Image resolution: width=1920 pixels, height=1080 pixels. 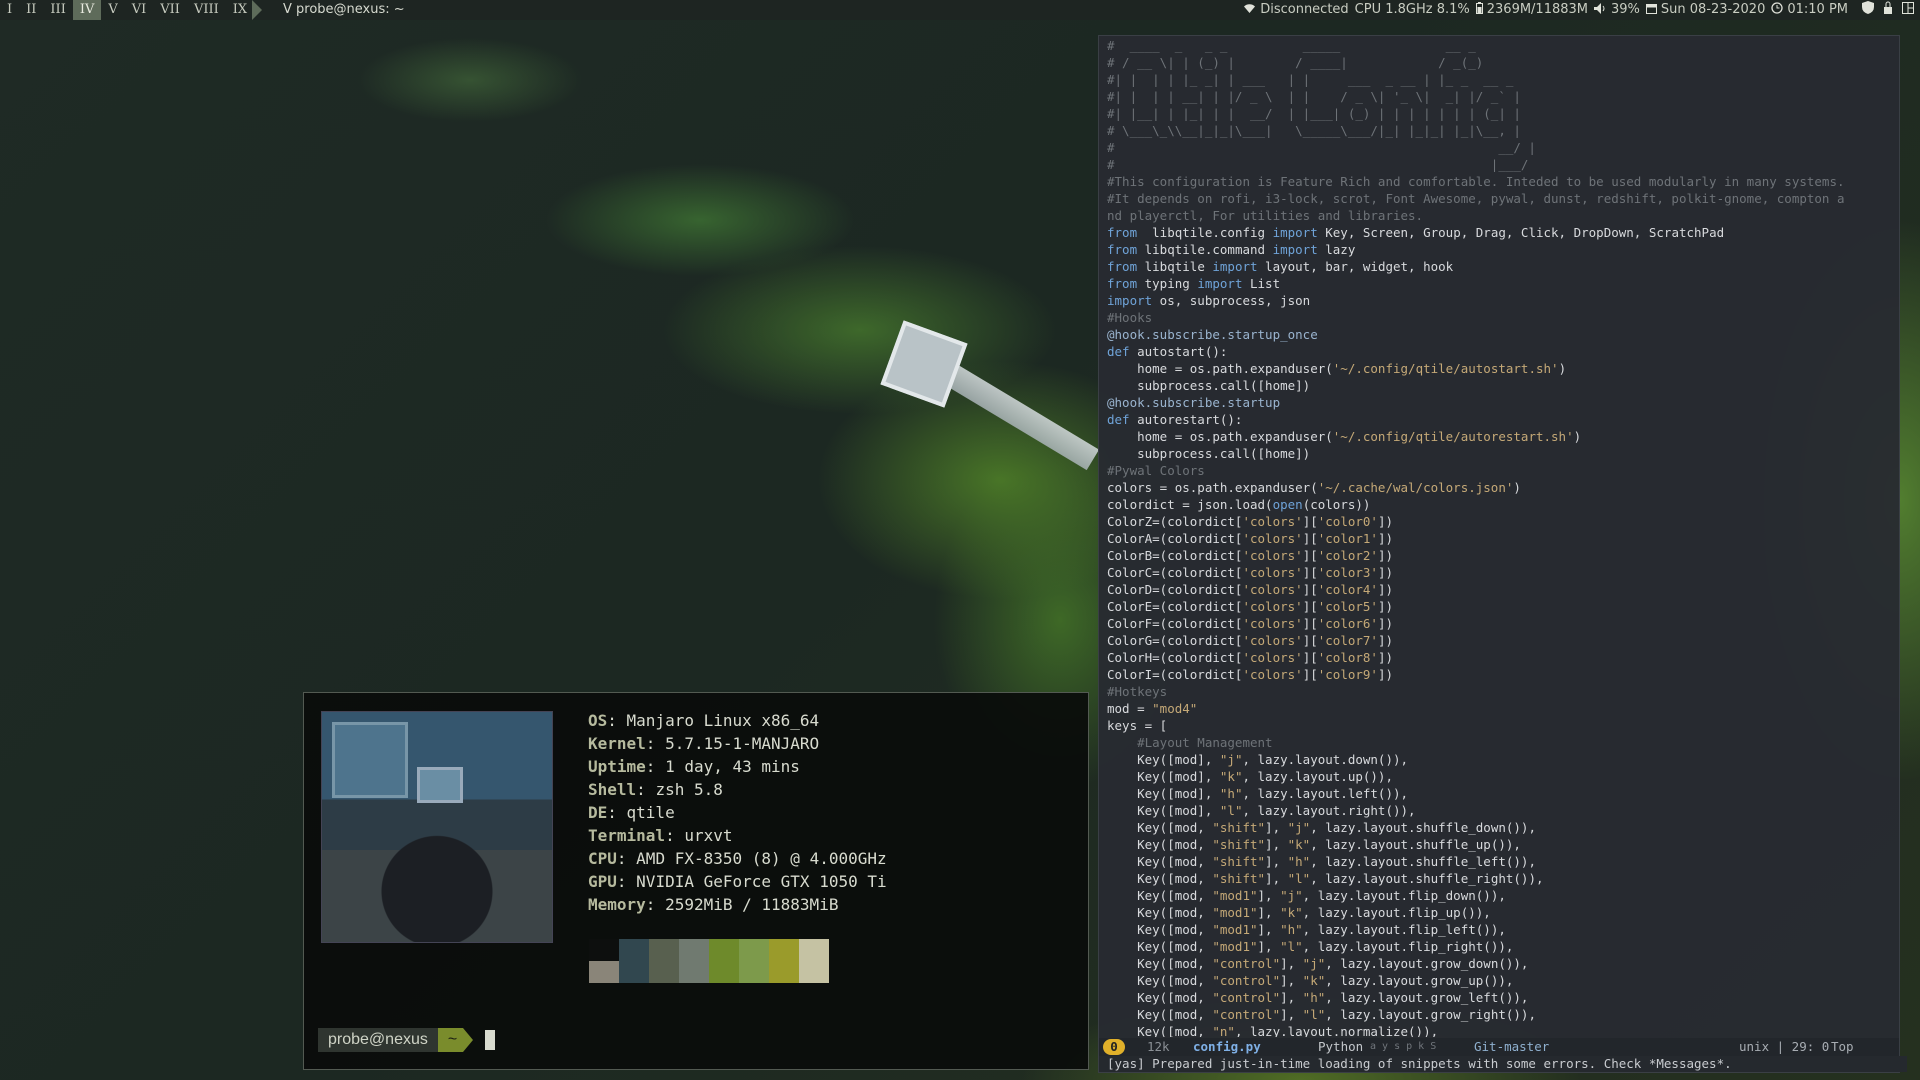 What do you see at coordinates (1190, 504) in the screenshot?
I see `code-text: colordict = json.load(` at bounding box center [1190, 504].